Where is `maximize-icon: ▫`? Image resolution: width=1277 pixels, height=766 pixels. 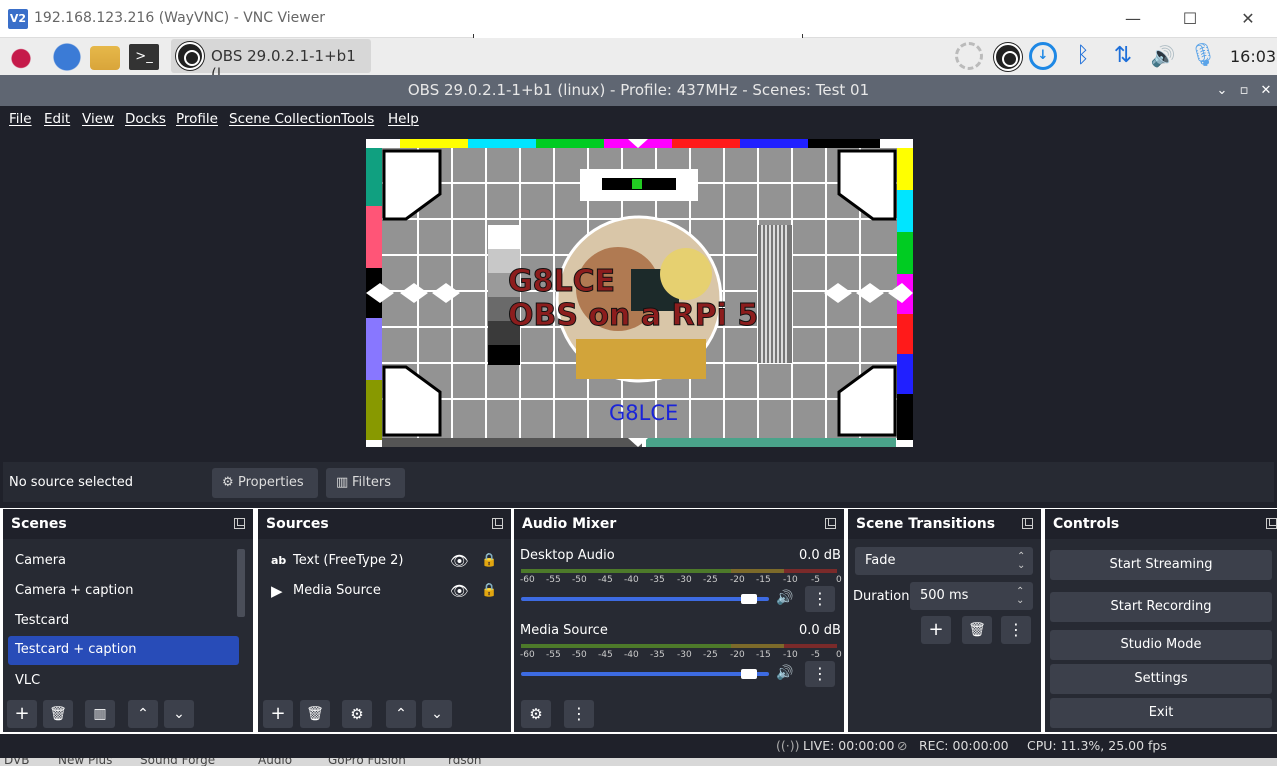
maximize-icon: ▫ is located at coordinates (1244, 90).